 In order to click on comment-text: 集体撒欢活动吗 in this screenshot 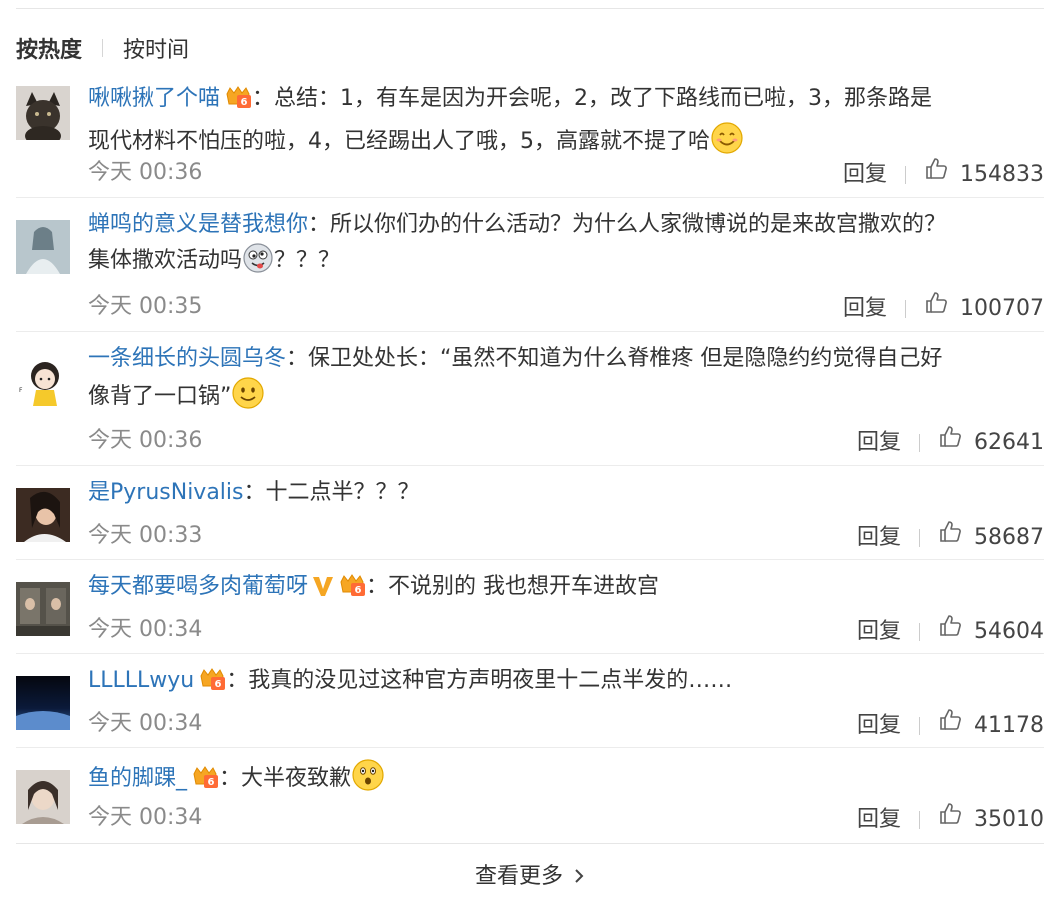, I will do `click(165, 260)`.